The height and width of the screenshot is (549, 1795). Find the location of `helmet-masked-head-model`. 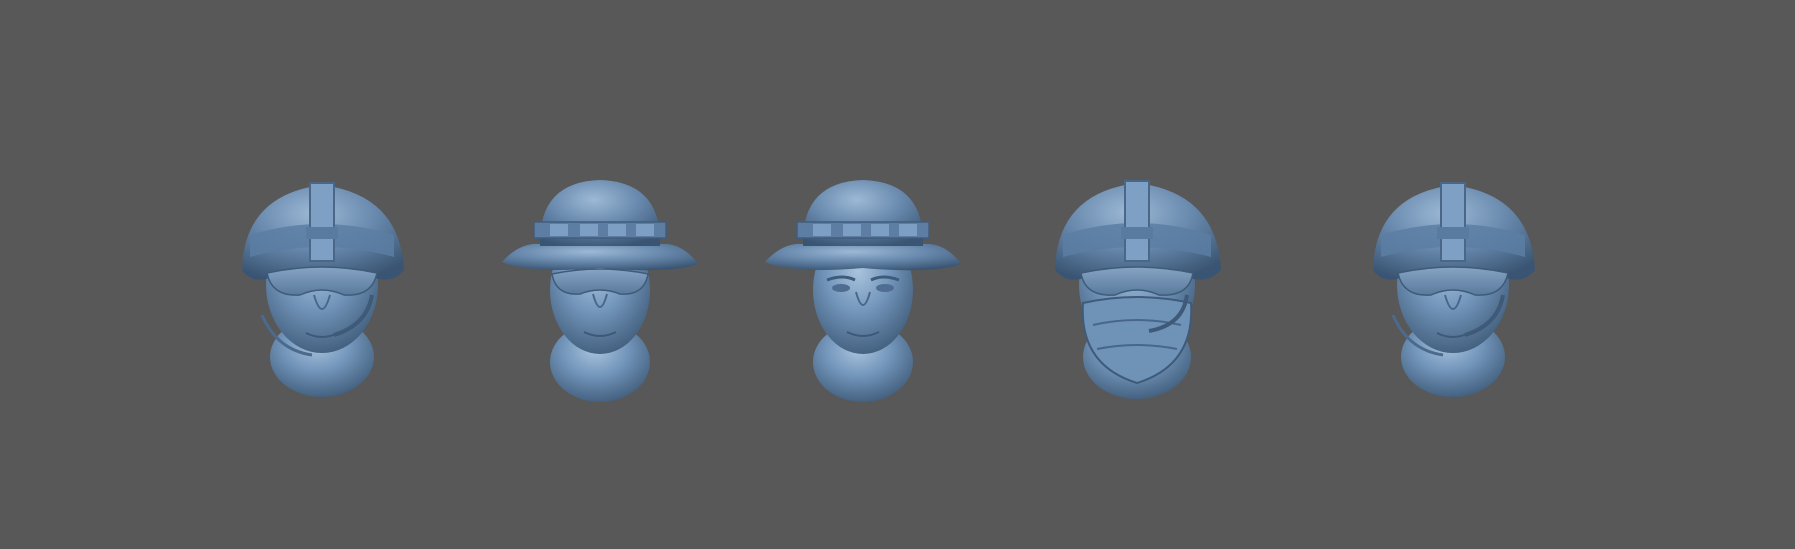

helmet-masked-head-model is located at coordinates (1137, 285).